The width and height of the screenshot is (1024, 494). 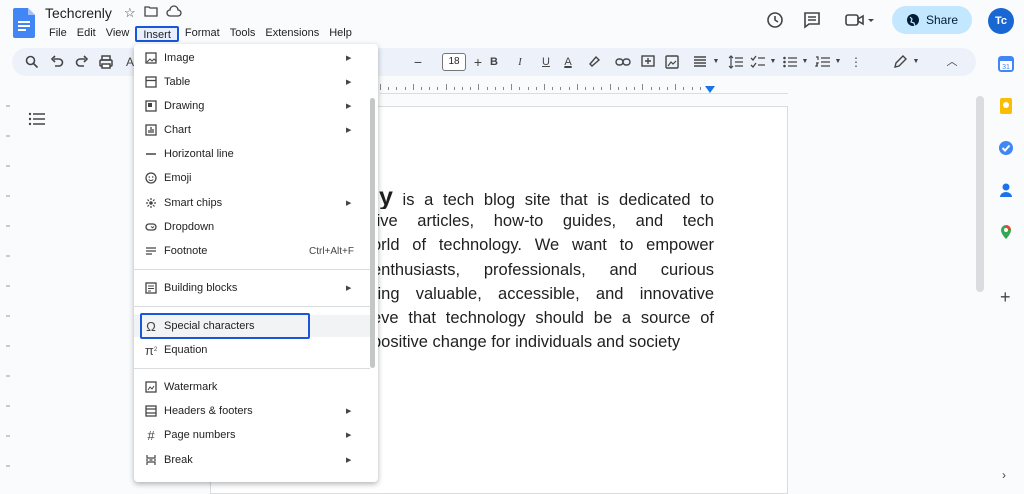 I want to click on checklist-icon, so click(x=758, y=62).